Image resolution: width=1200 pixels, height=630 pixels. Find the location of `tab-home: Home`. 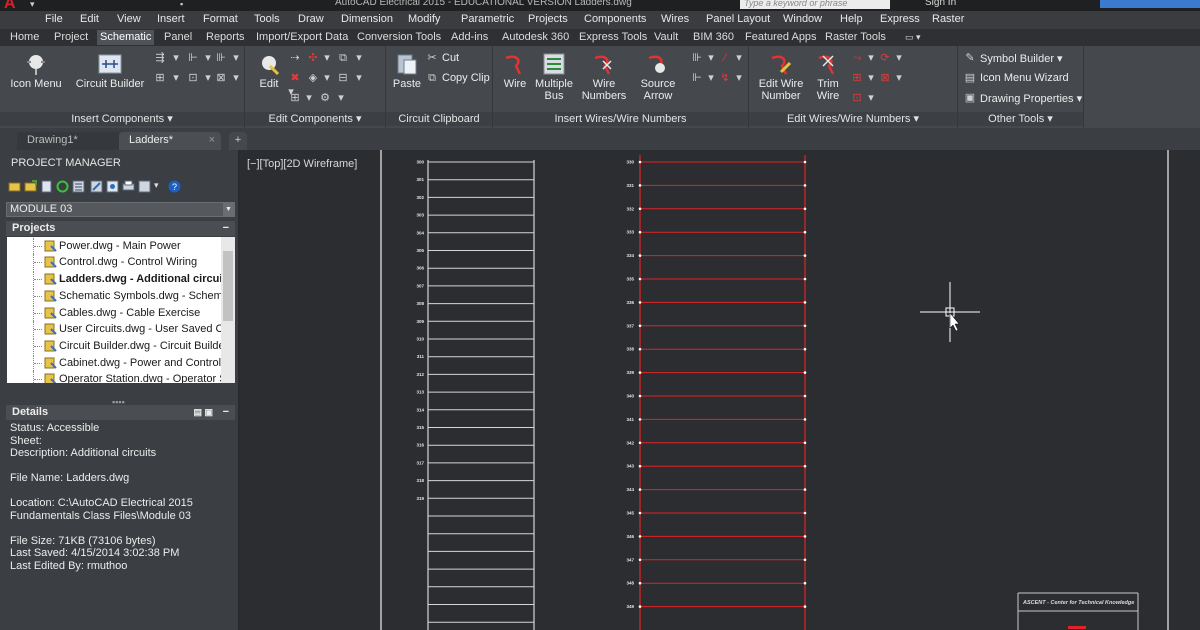

tab-home: Home is located at coordinates (24, 37).